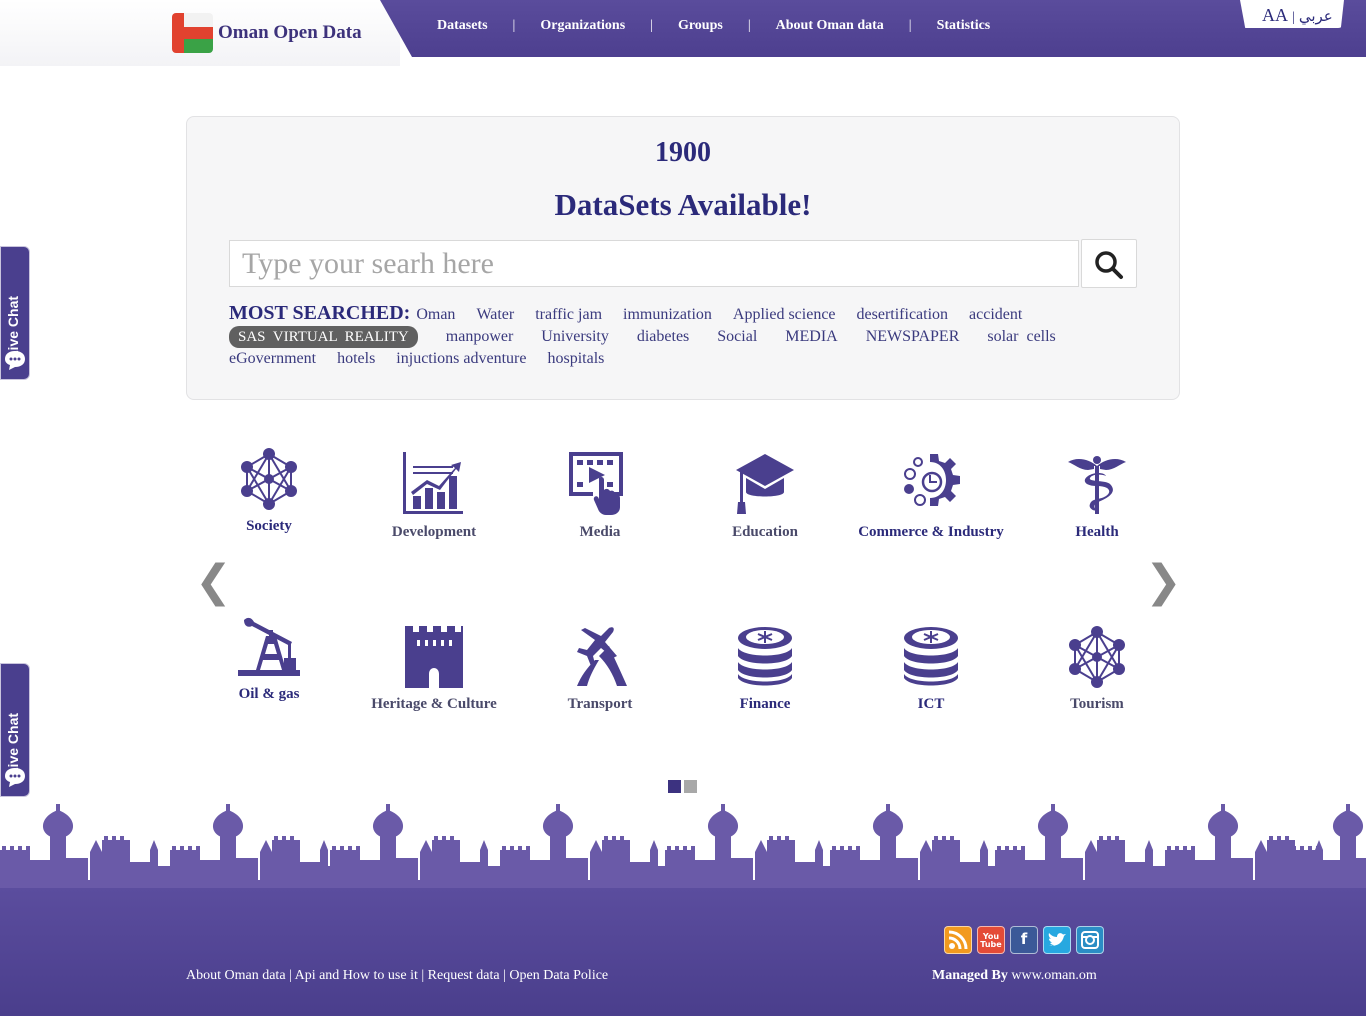  Describe the element at coordinates (582, 26) in the screenshot. I see `nav-organizations: Organizations` at that location.